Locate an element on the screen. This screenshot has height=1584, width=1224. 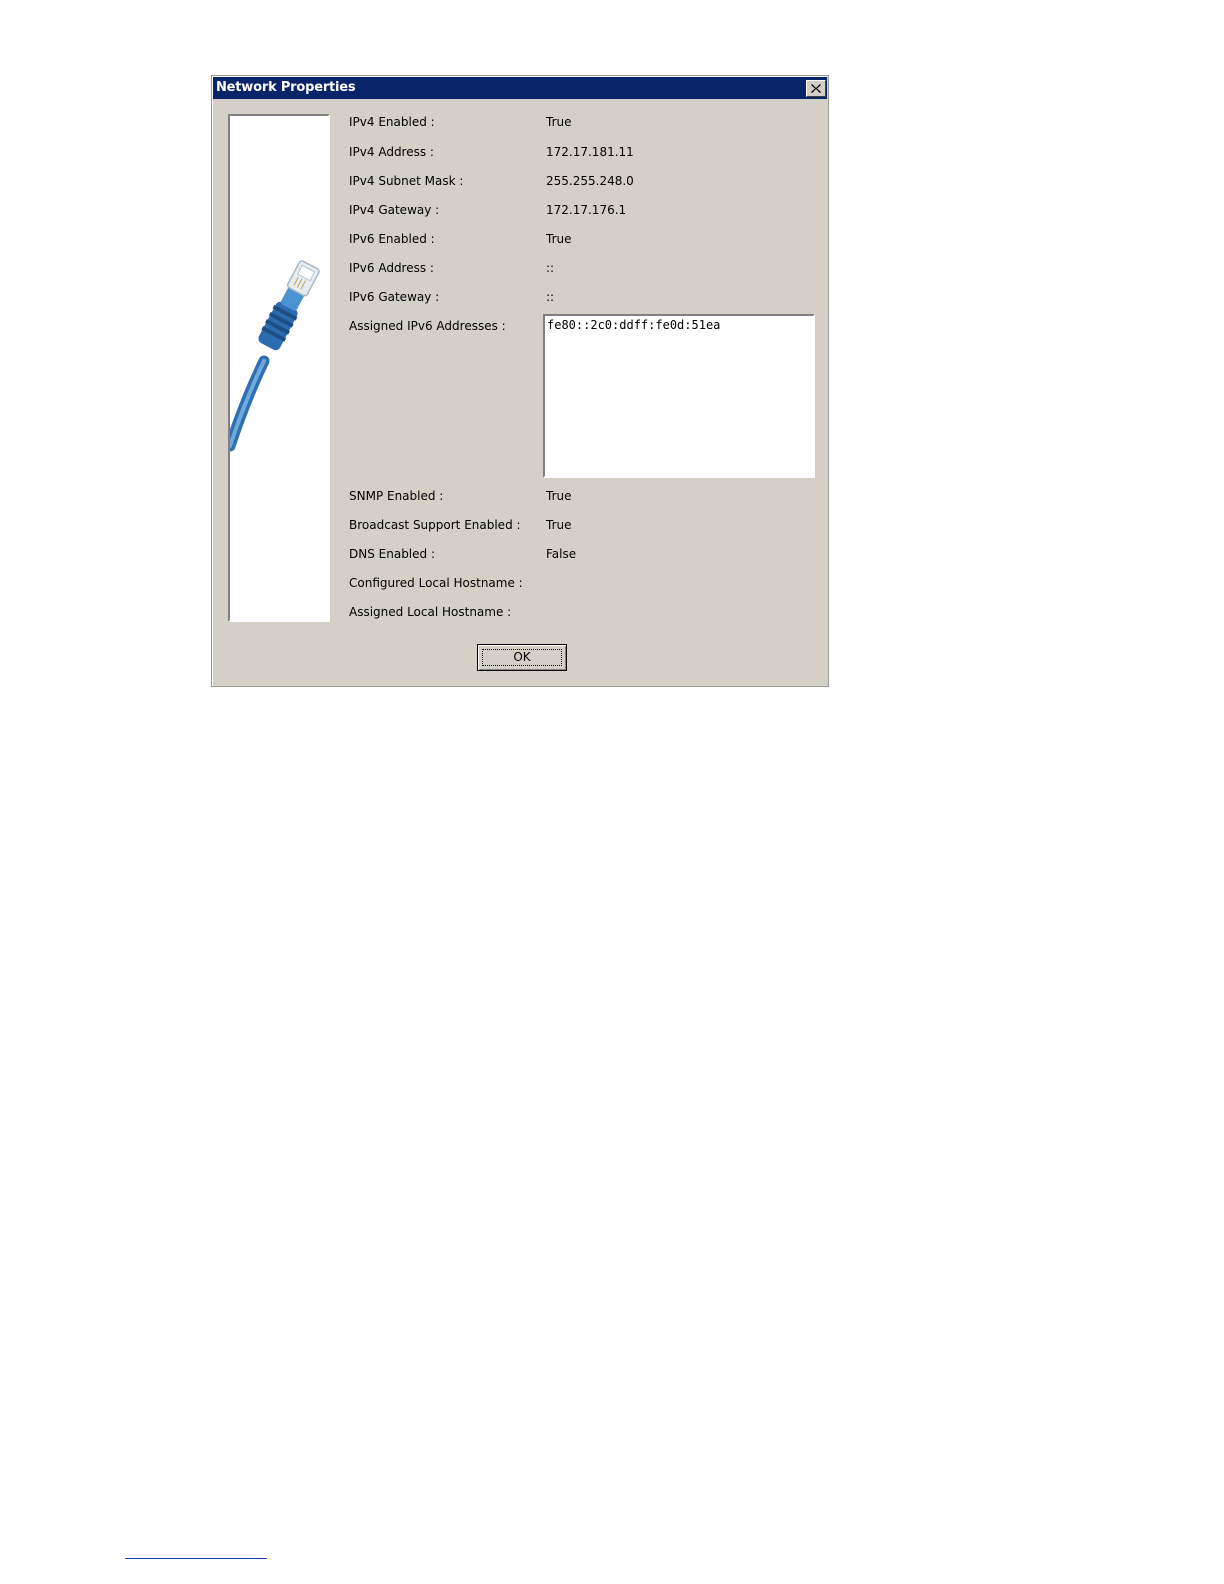
snmp-enabled-label: SNMP Enabled : is located at coordinates (396, 496).